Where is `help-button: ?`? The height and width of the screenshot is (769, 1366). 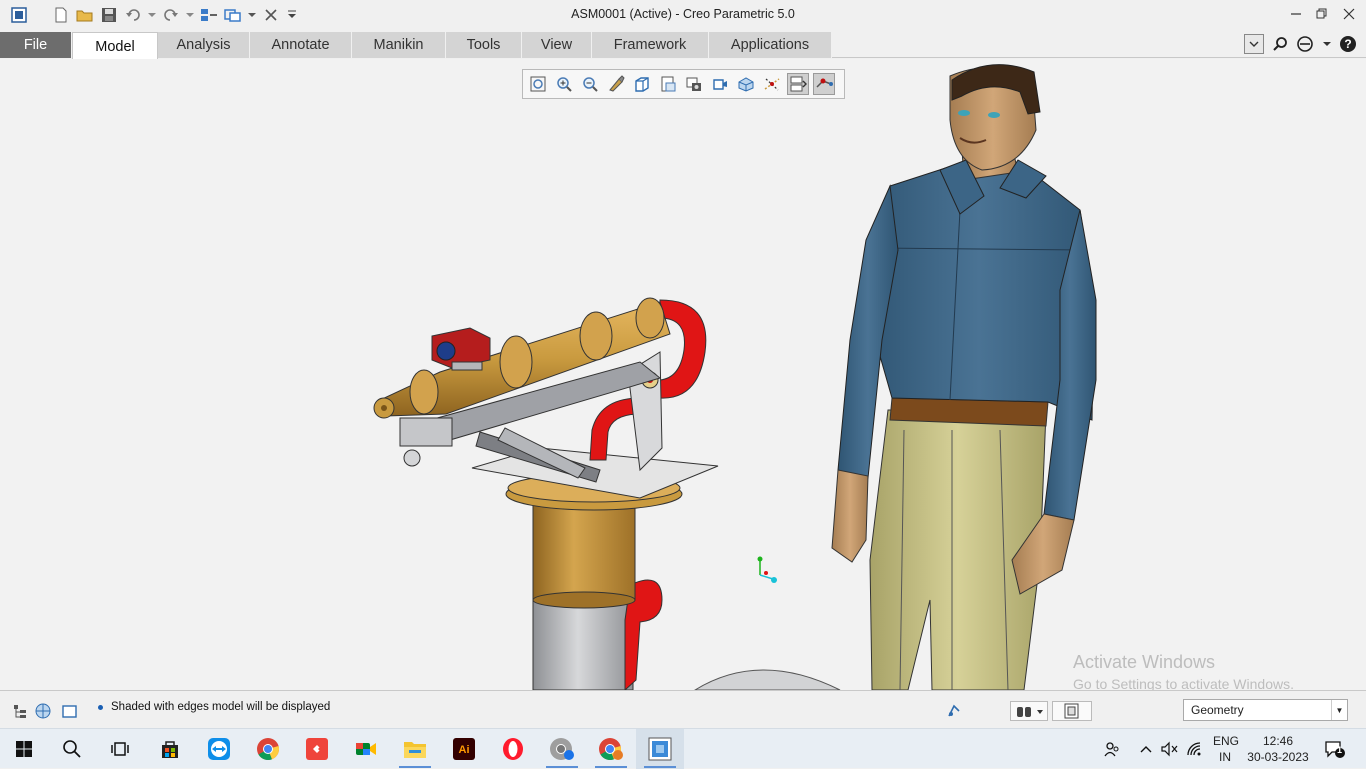 help-button: ? is located at coordinates (1348, 44).